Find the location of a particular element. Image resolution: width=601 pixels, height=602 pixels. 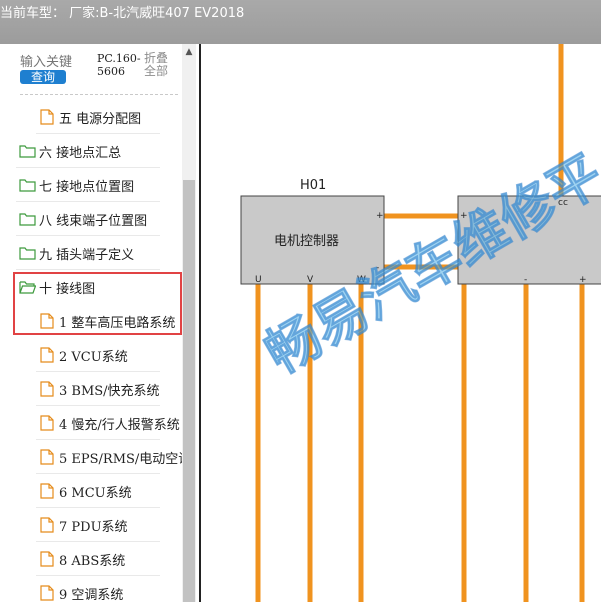

collapse-all-button: 折叠全部 is located at coordinates (159, 65).